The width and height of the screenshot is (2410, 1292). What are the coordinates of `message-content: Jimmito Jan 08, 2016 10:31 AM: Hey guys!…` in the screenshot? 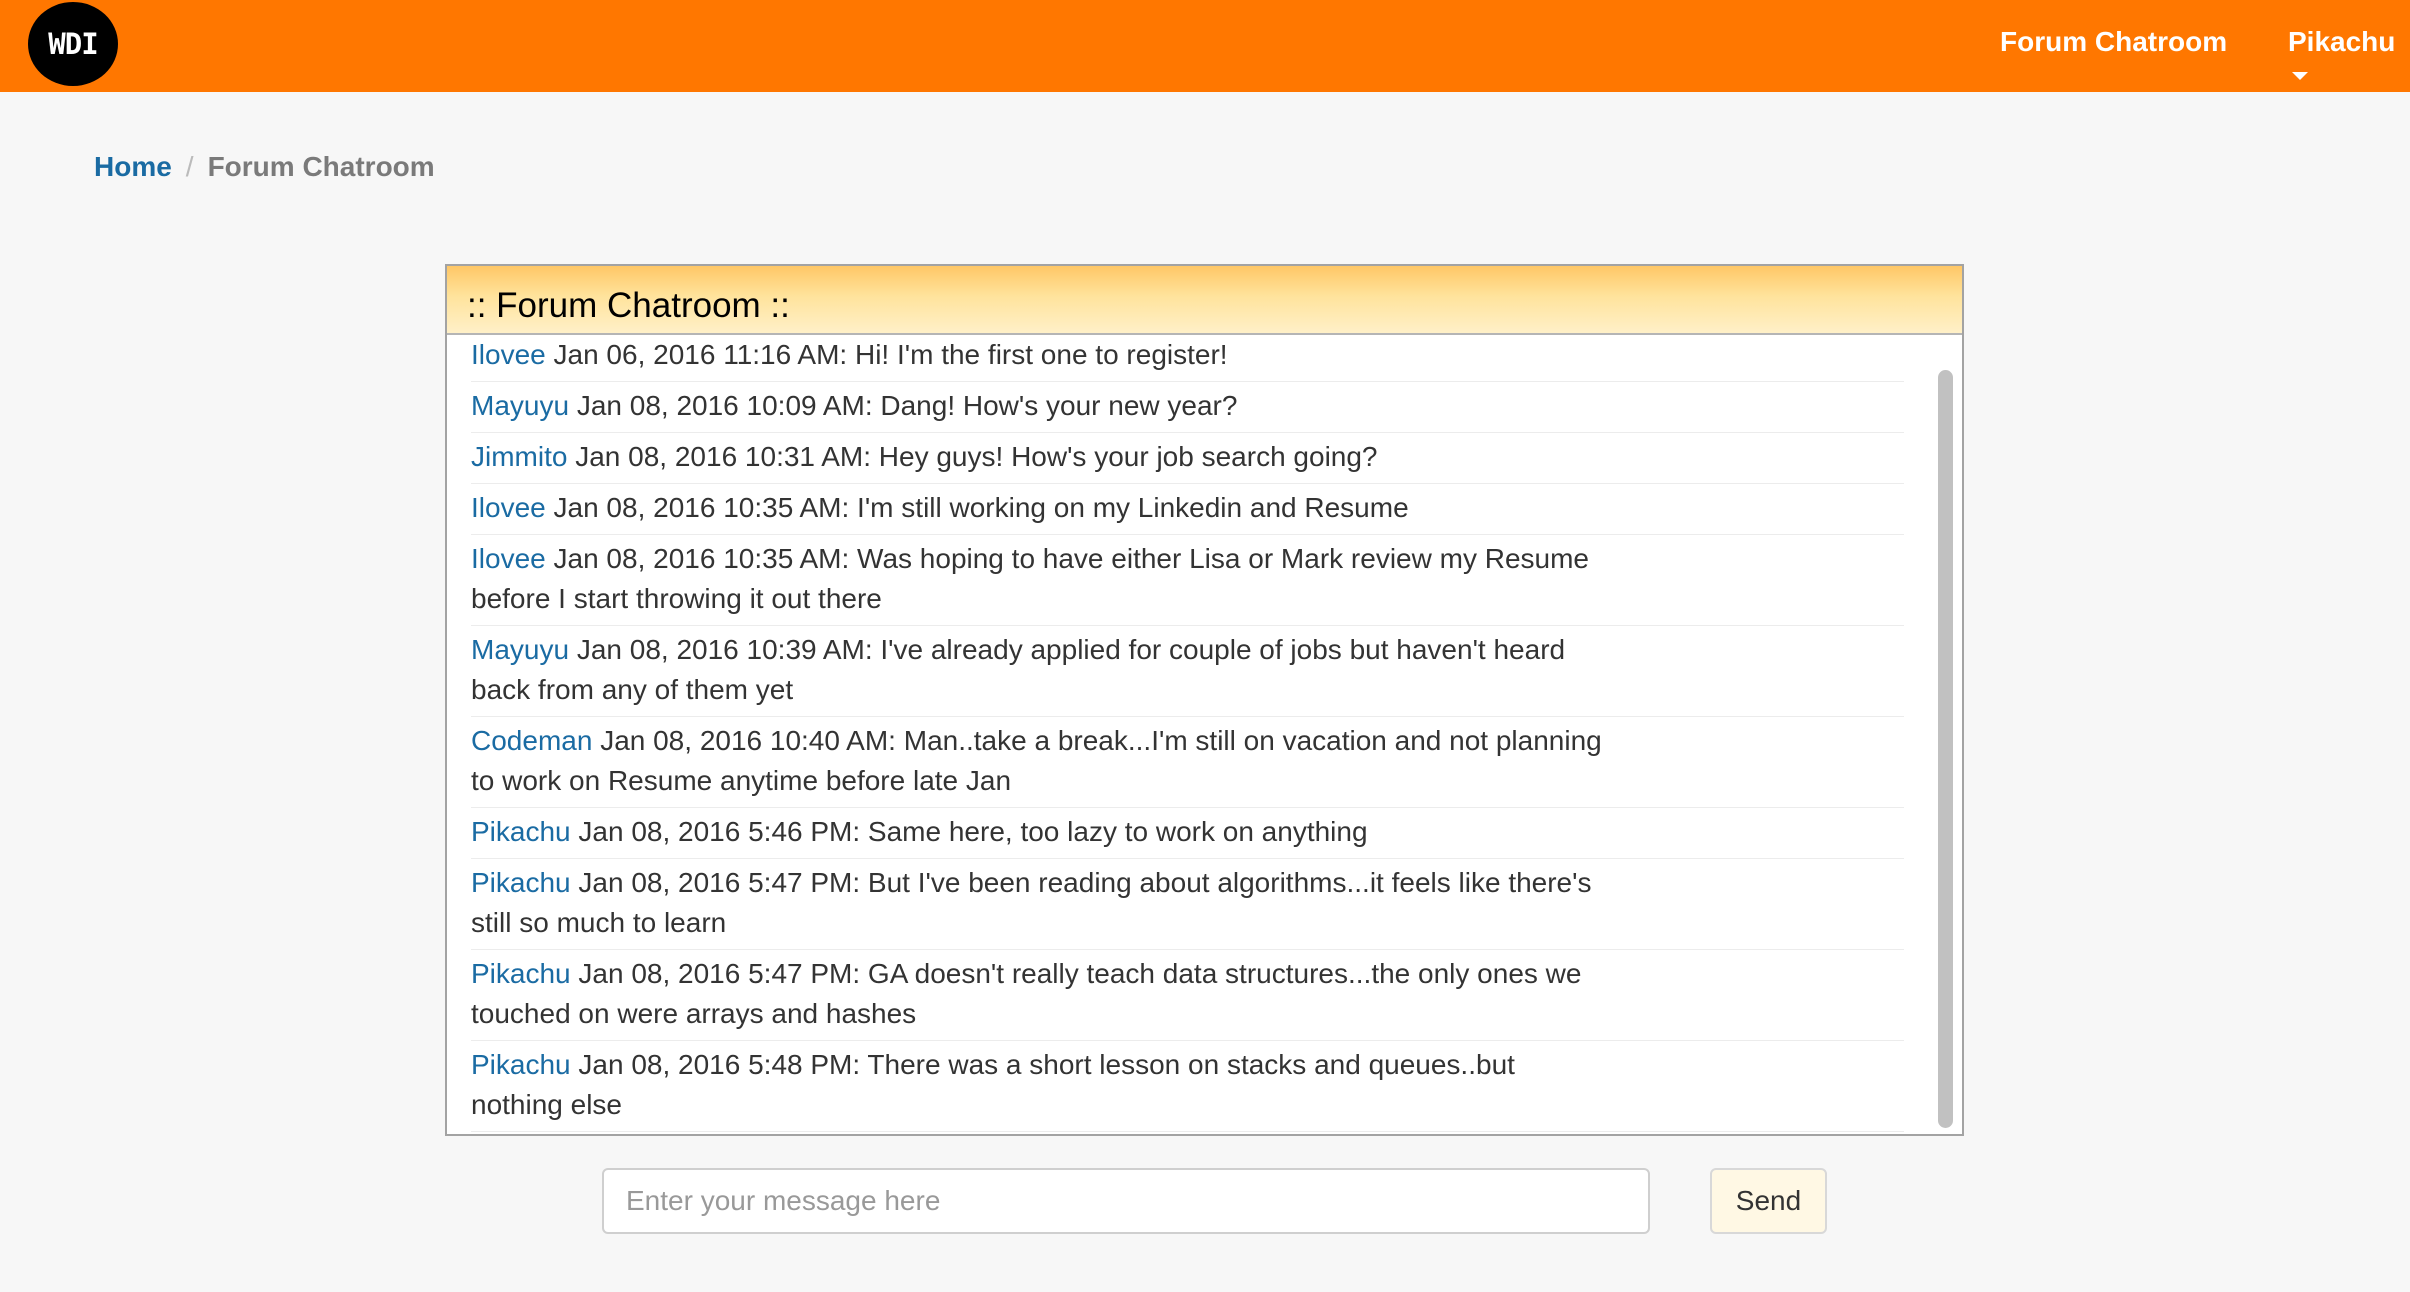 It's located at (1041, 458).